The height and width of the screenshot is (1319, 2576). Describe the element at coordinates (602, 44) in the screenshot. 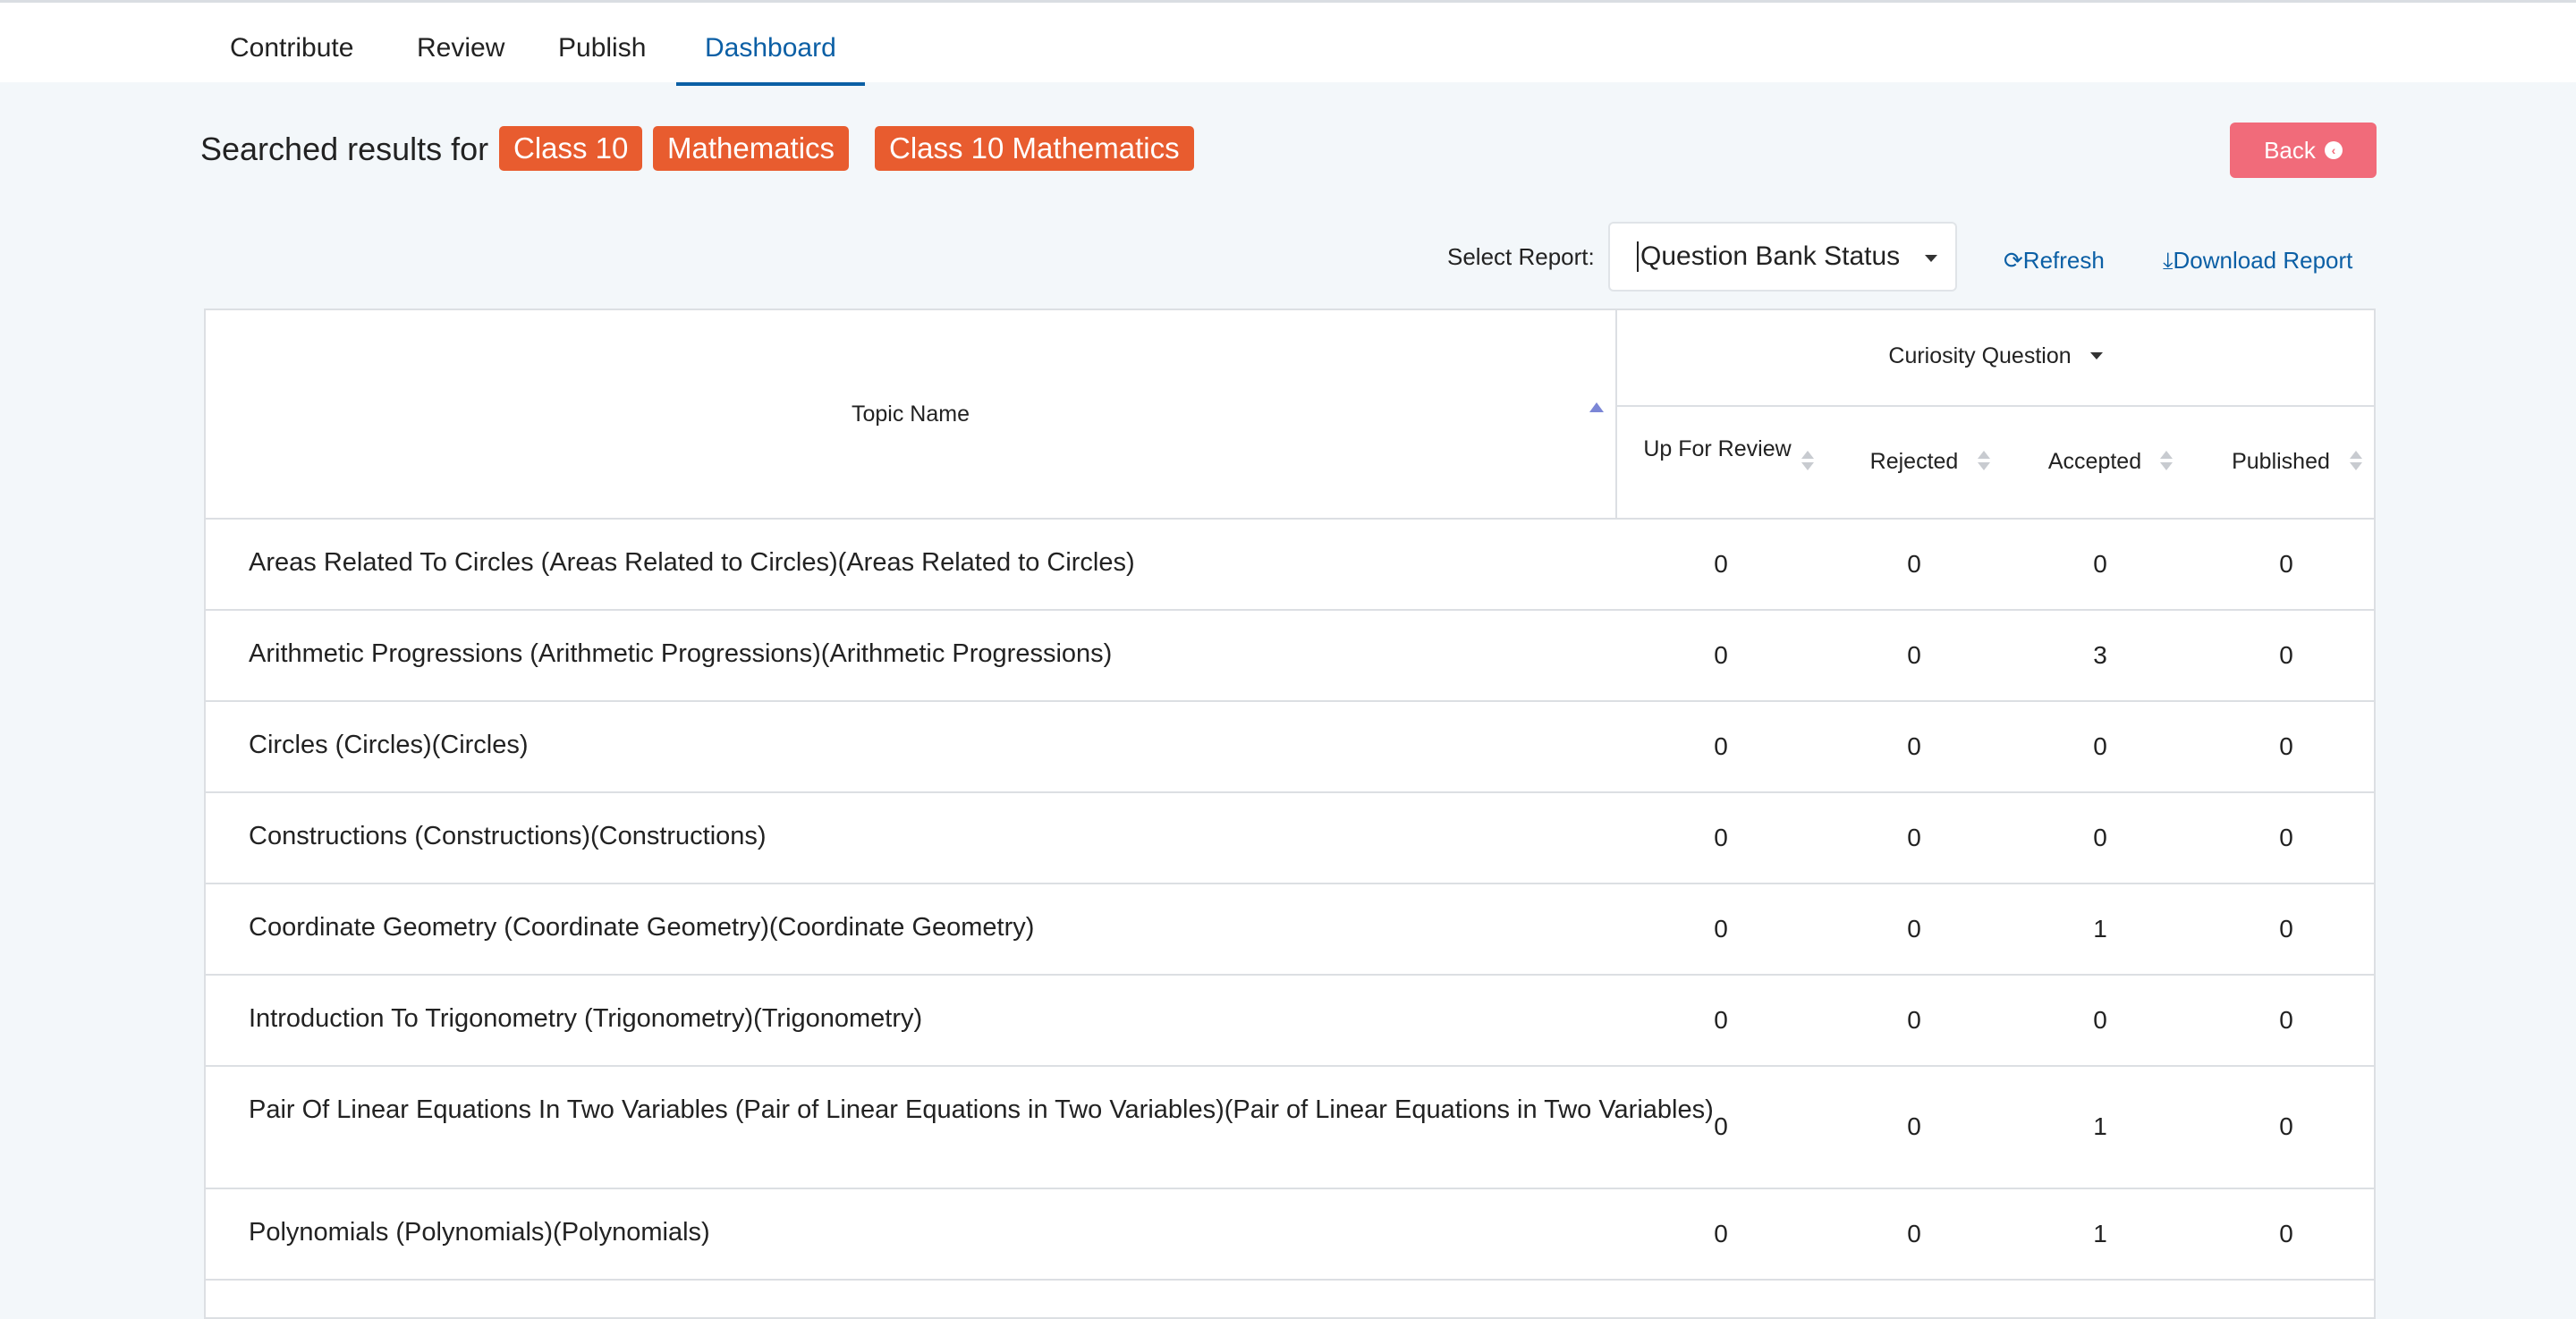

I see `tab-publish: Publish` at that location.